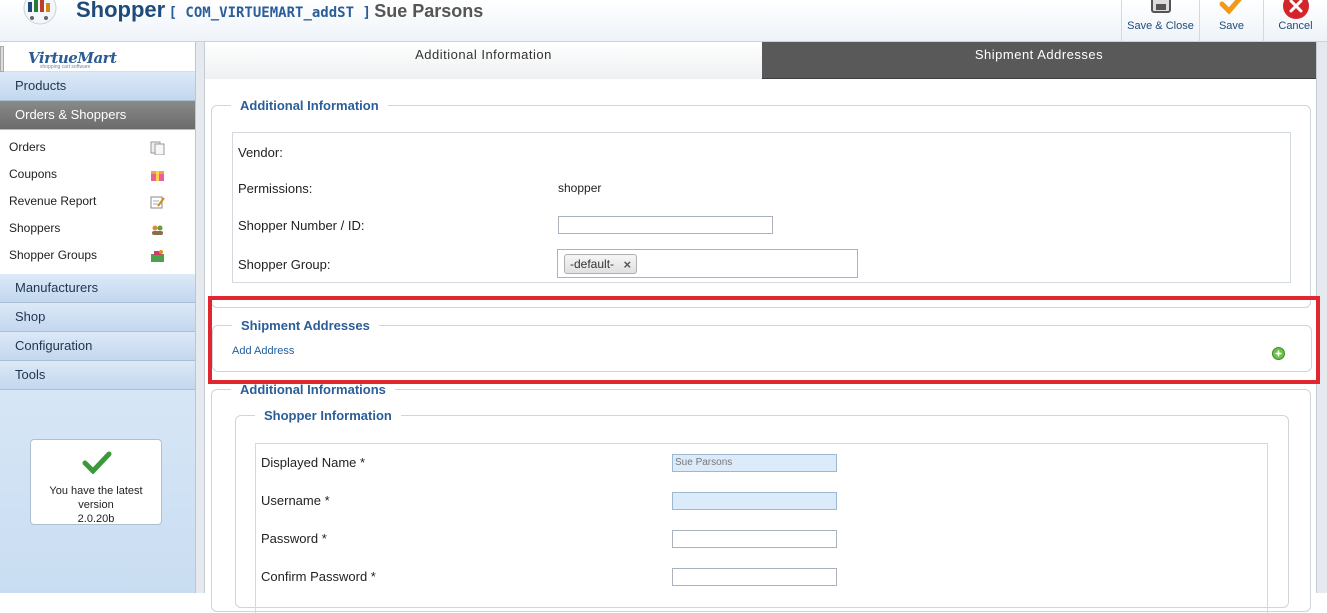 Image resolution: width=1327 pixels, height=613 pixels. What do you see at coordinates (157, 202) in the screenshot?
I see `report-edit-icon` at bounding box center [157, 202].